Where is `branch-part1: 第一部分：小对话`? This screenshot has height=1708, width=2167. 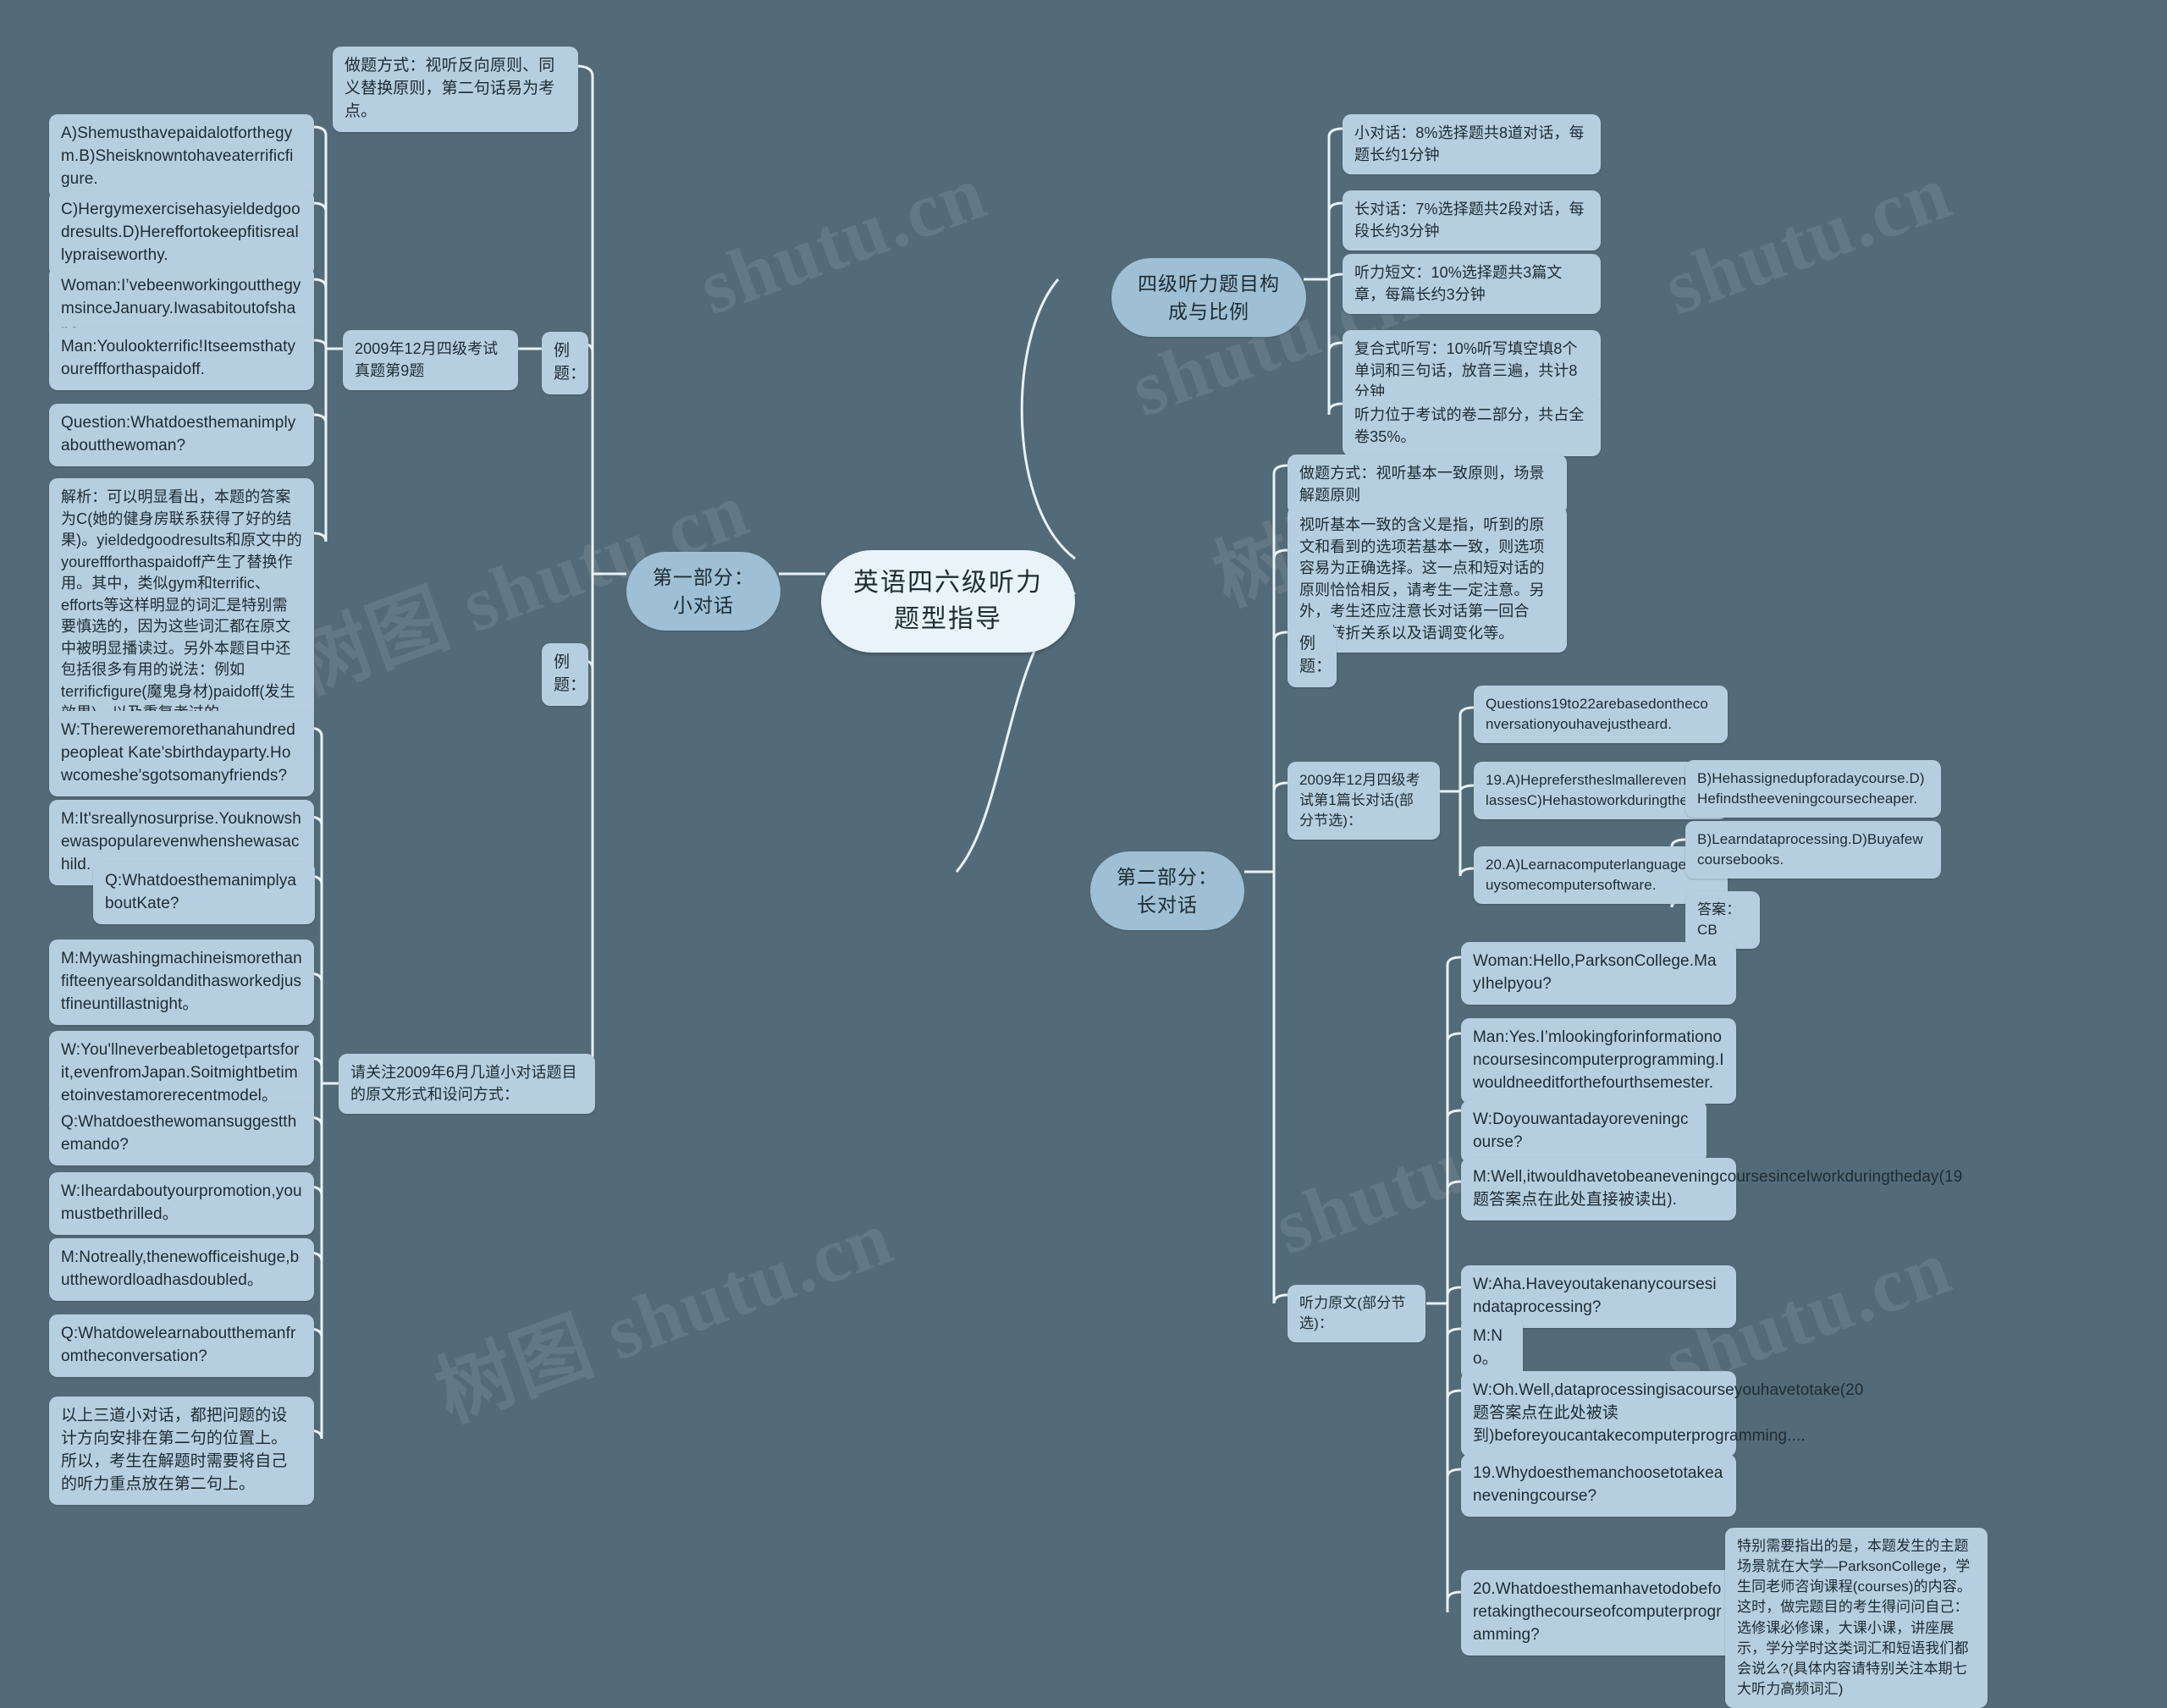
branch-part1: 第一部分：小对话 is located at coordinates (703, 592).